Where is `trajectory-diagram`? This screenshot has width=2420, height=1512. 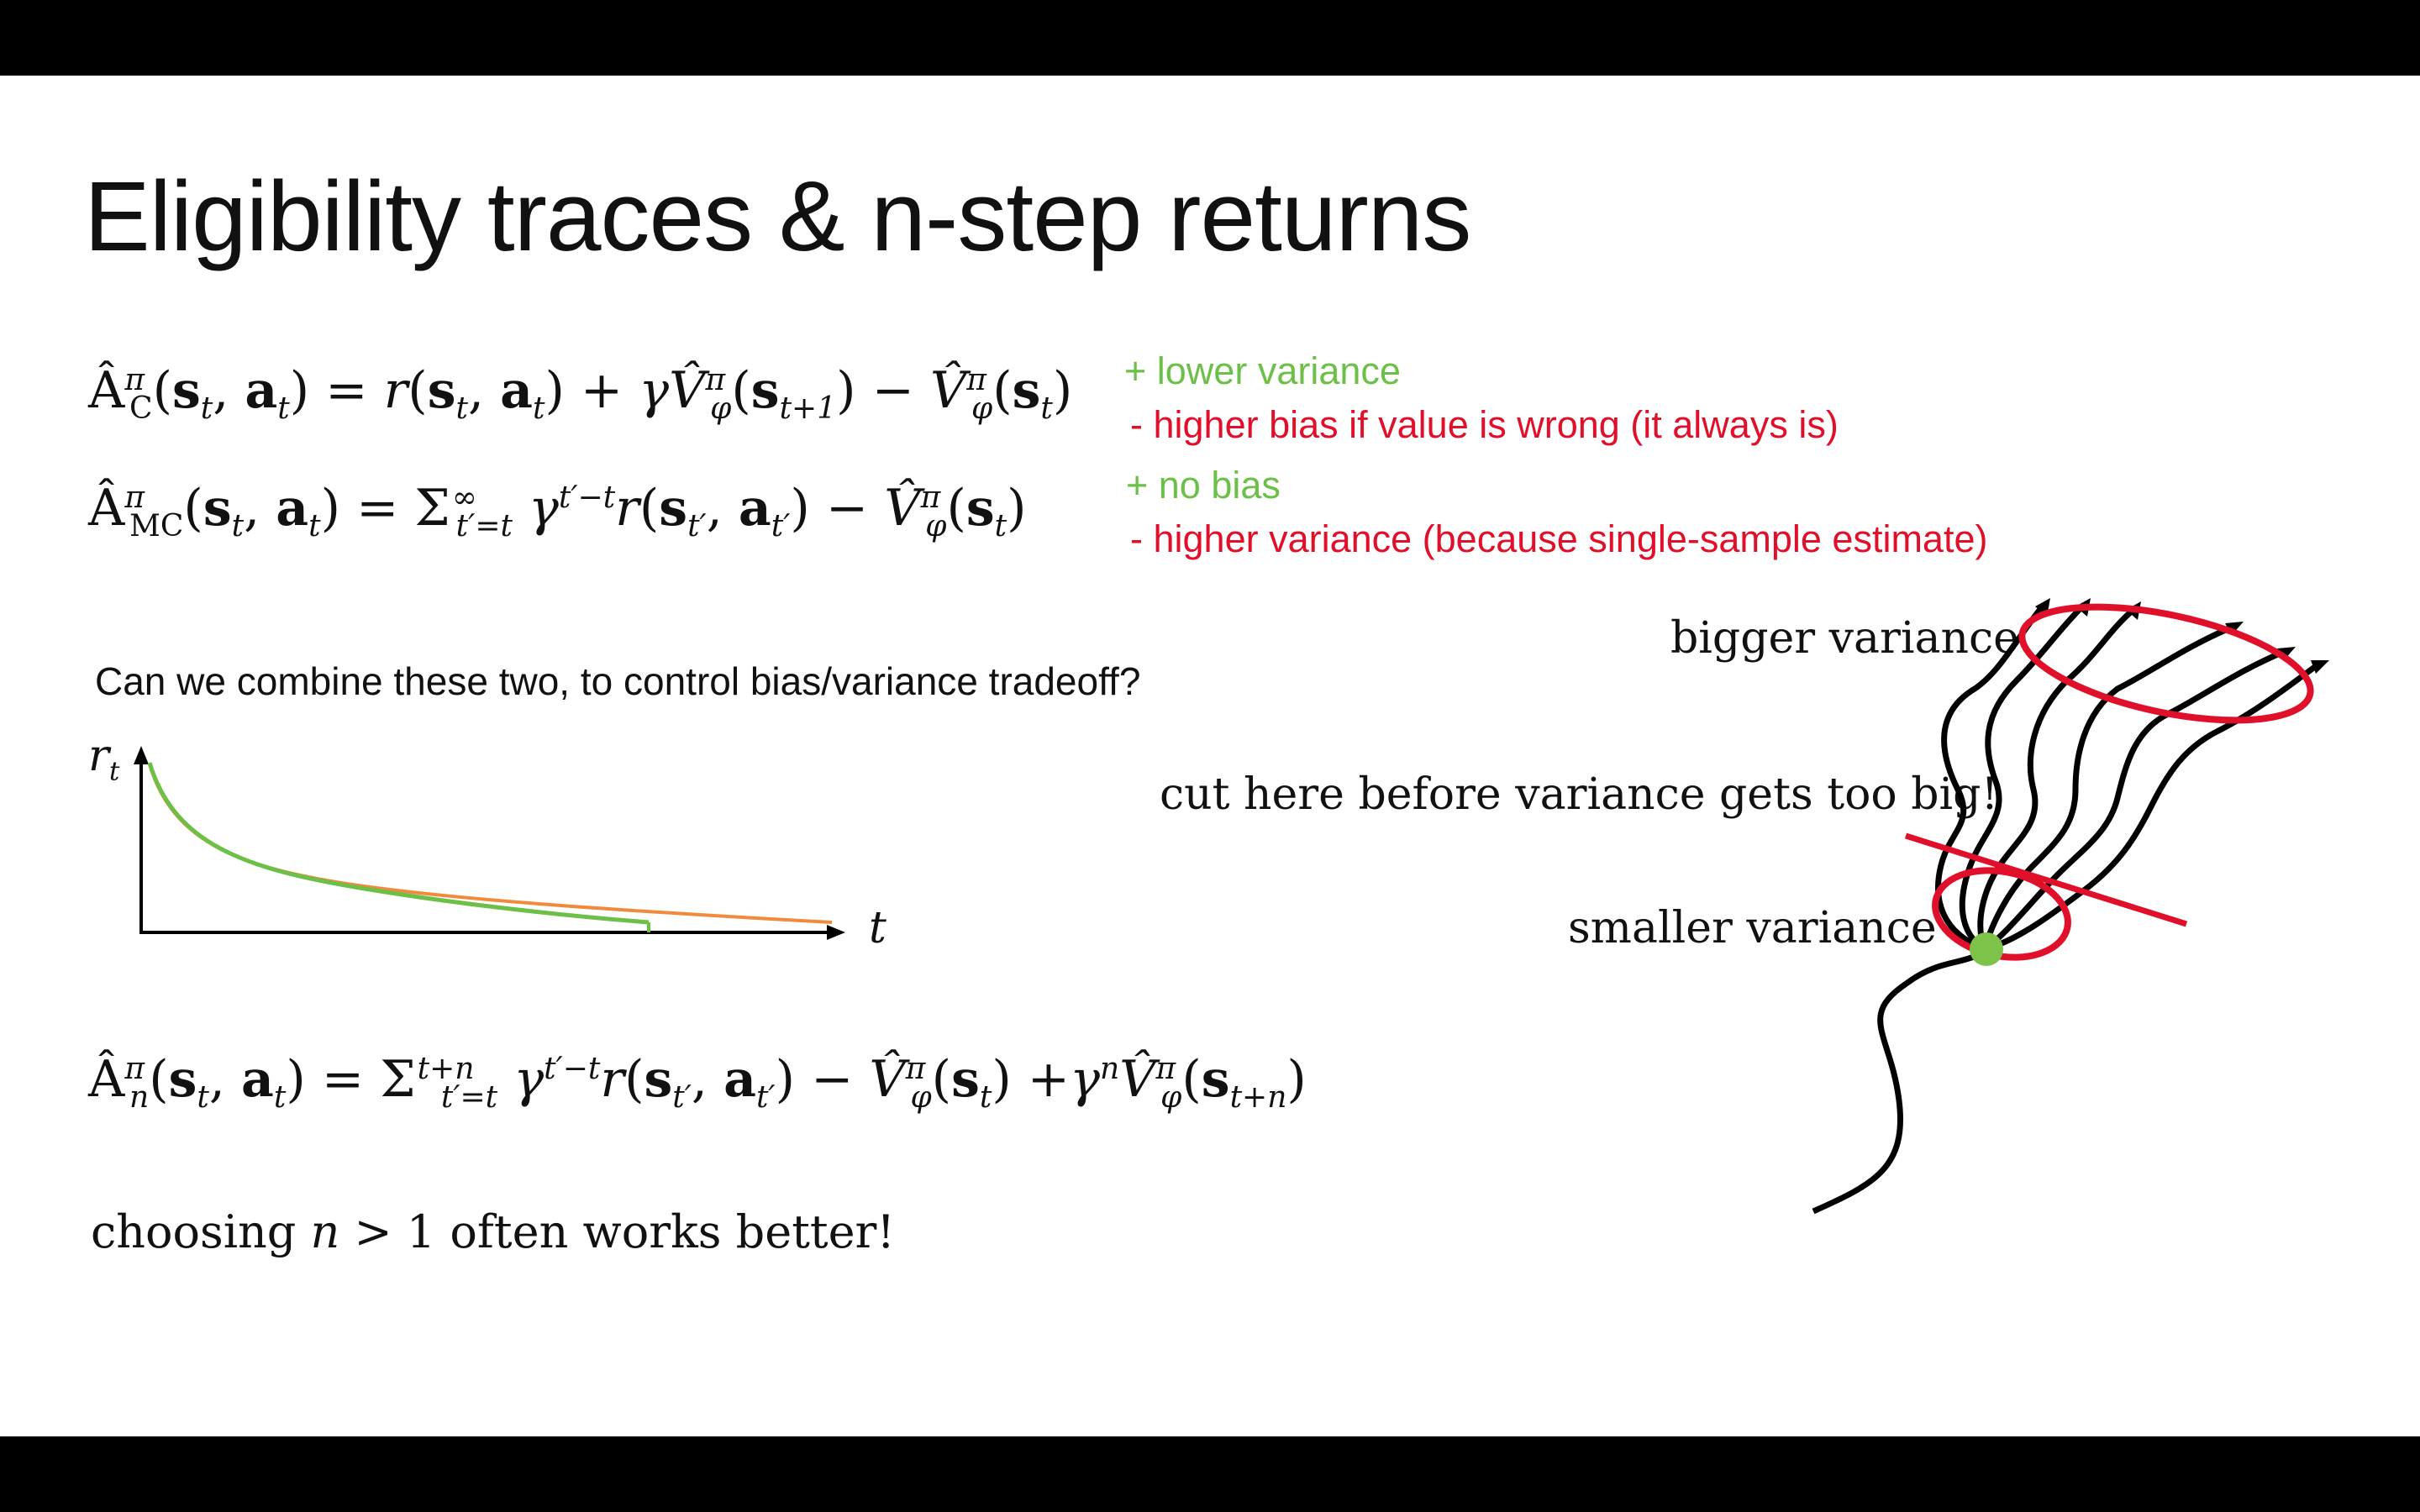 trajectory-diagram is located at coordinates (2070, 906).